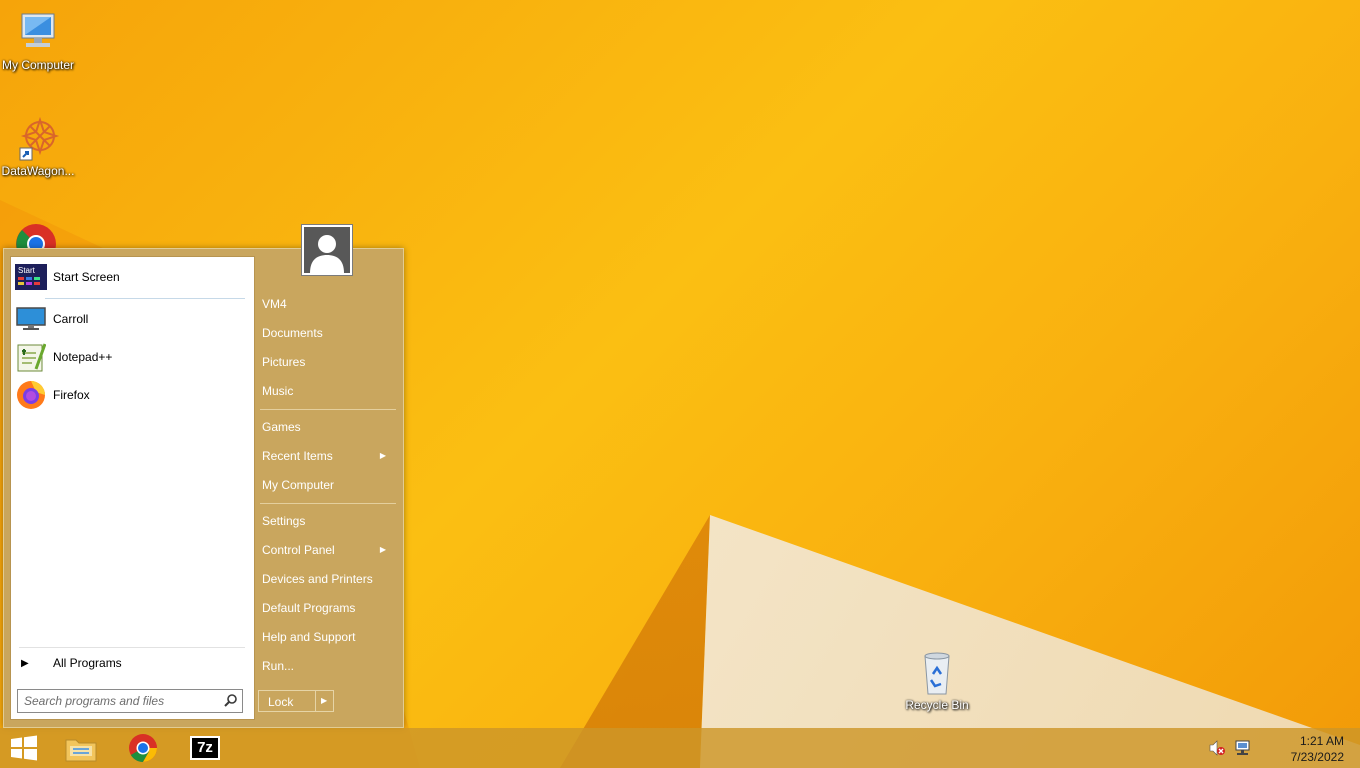  I want to click on menu-item-recent-items: Recent Items ▶, so click(330, 456).